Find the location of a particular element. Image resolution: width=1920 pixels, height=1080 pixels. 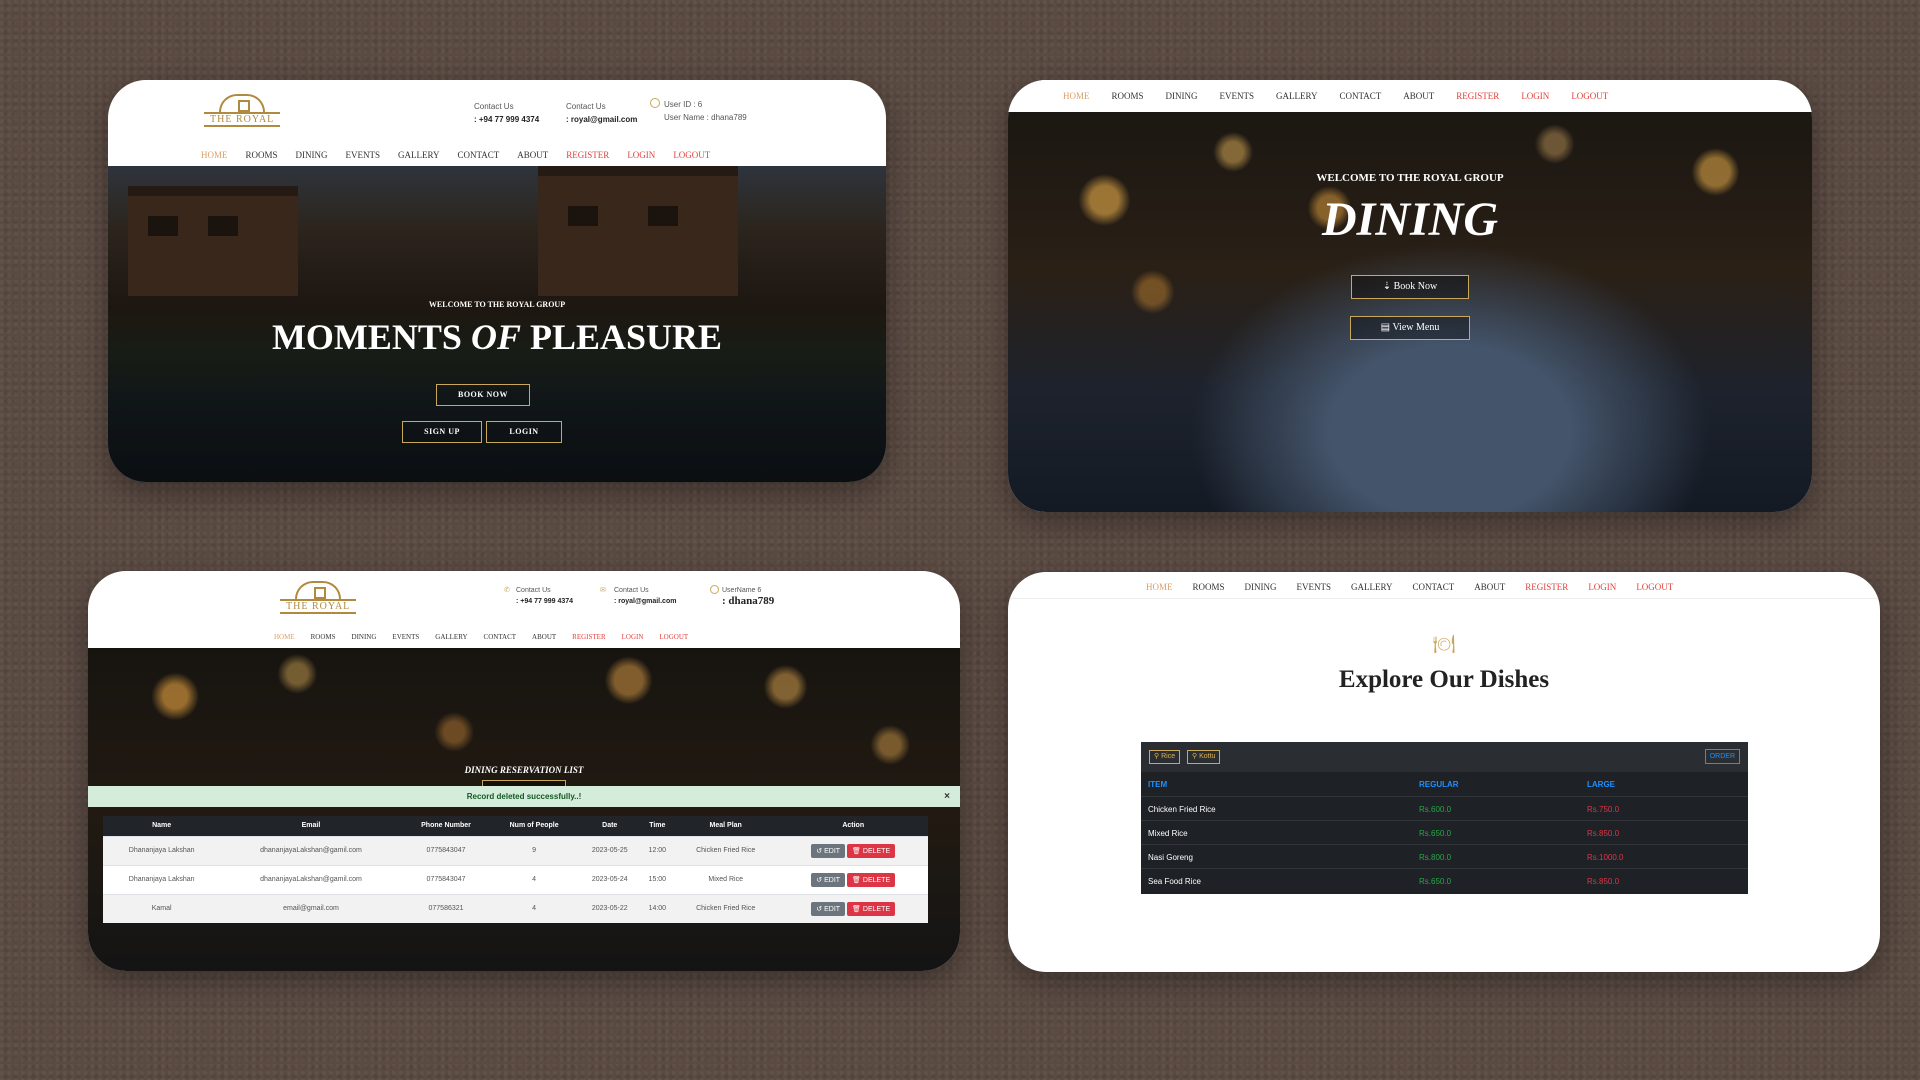

filter-kottu: ⚲ Kottu is located at coordinates (1204, 757).